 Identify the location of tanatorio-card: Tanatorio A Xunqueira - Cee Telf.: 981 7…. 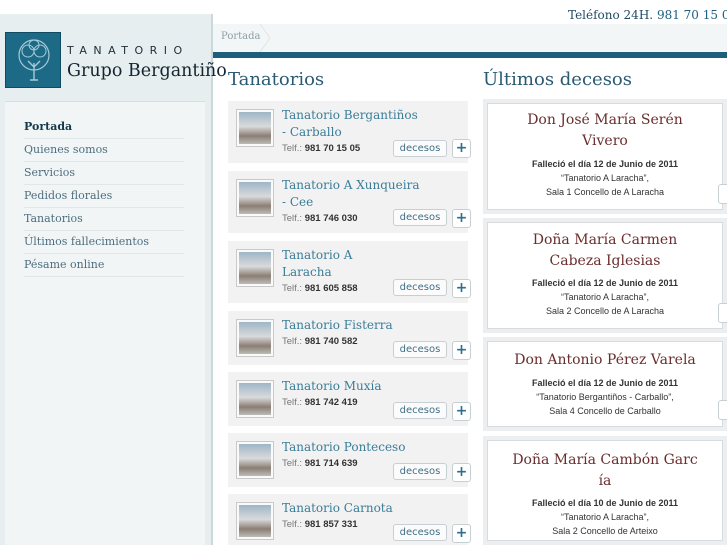
(349, 202).